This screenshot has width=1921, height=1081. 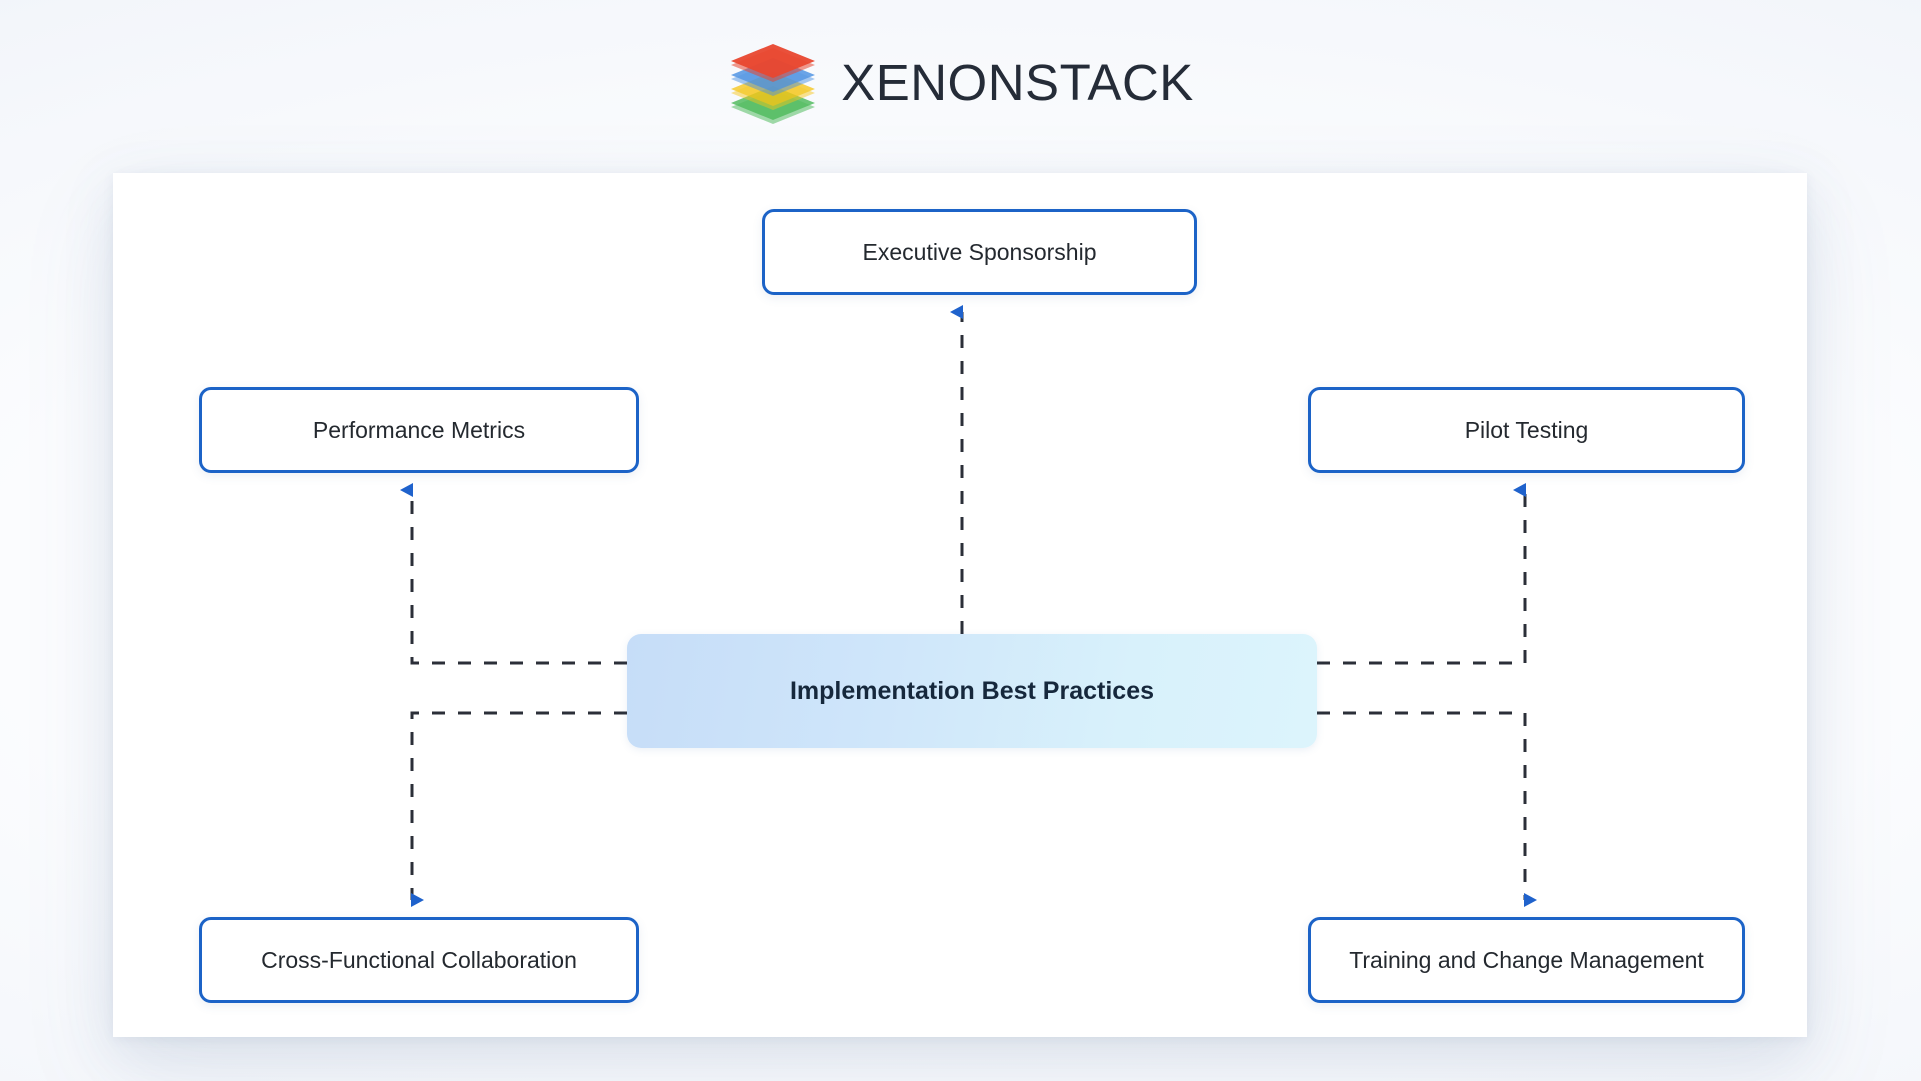 I want to click on node-training-and-change-management: Training and Change Management, so click(x=1526, y=960).